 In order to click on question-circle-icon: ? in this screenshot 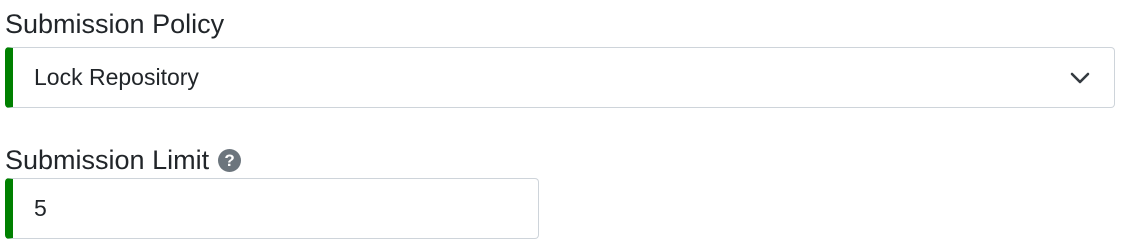, I will do `click(230, 160)`.